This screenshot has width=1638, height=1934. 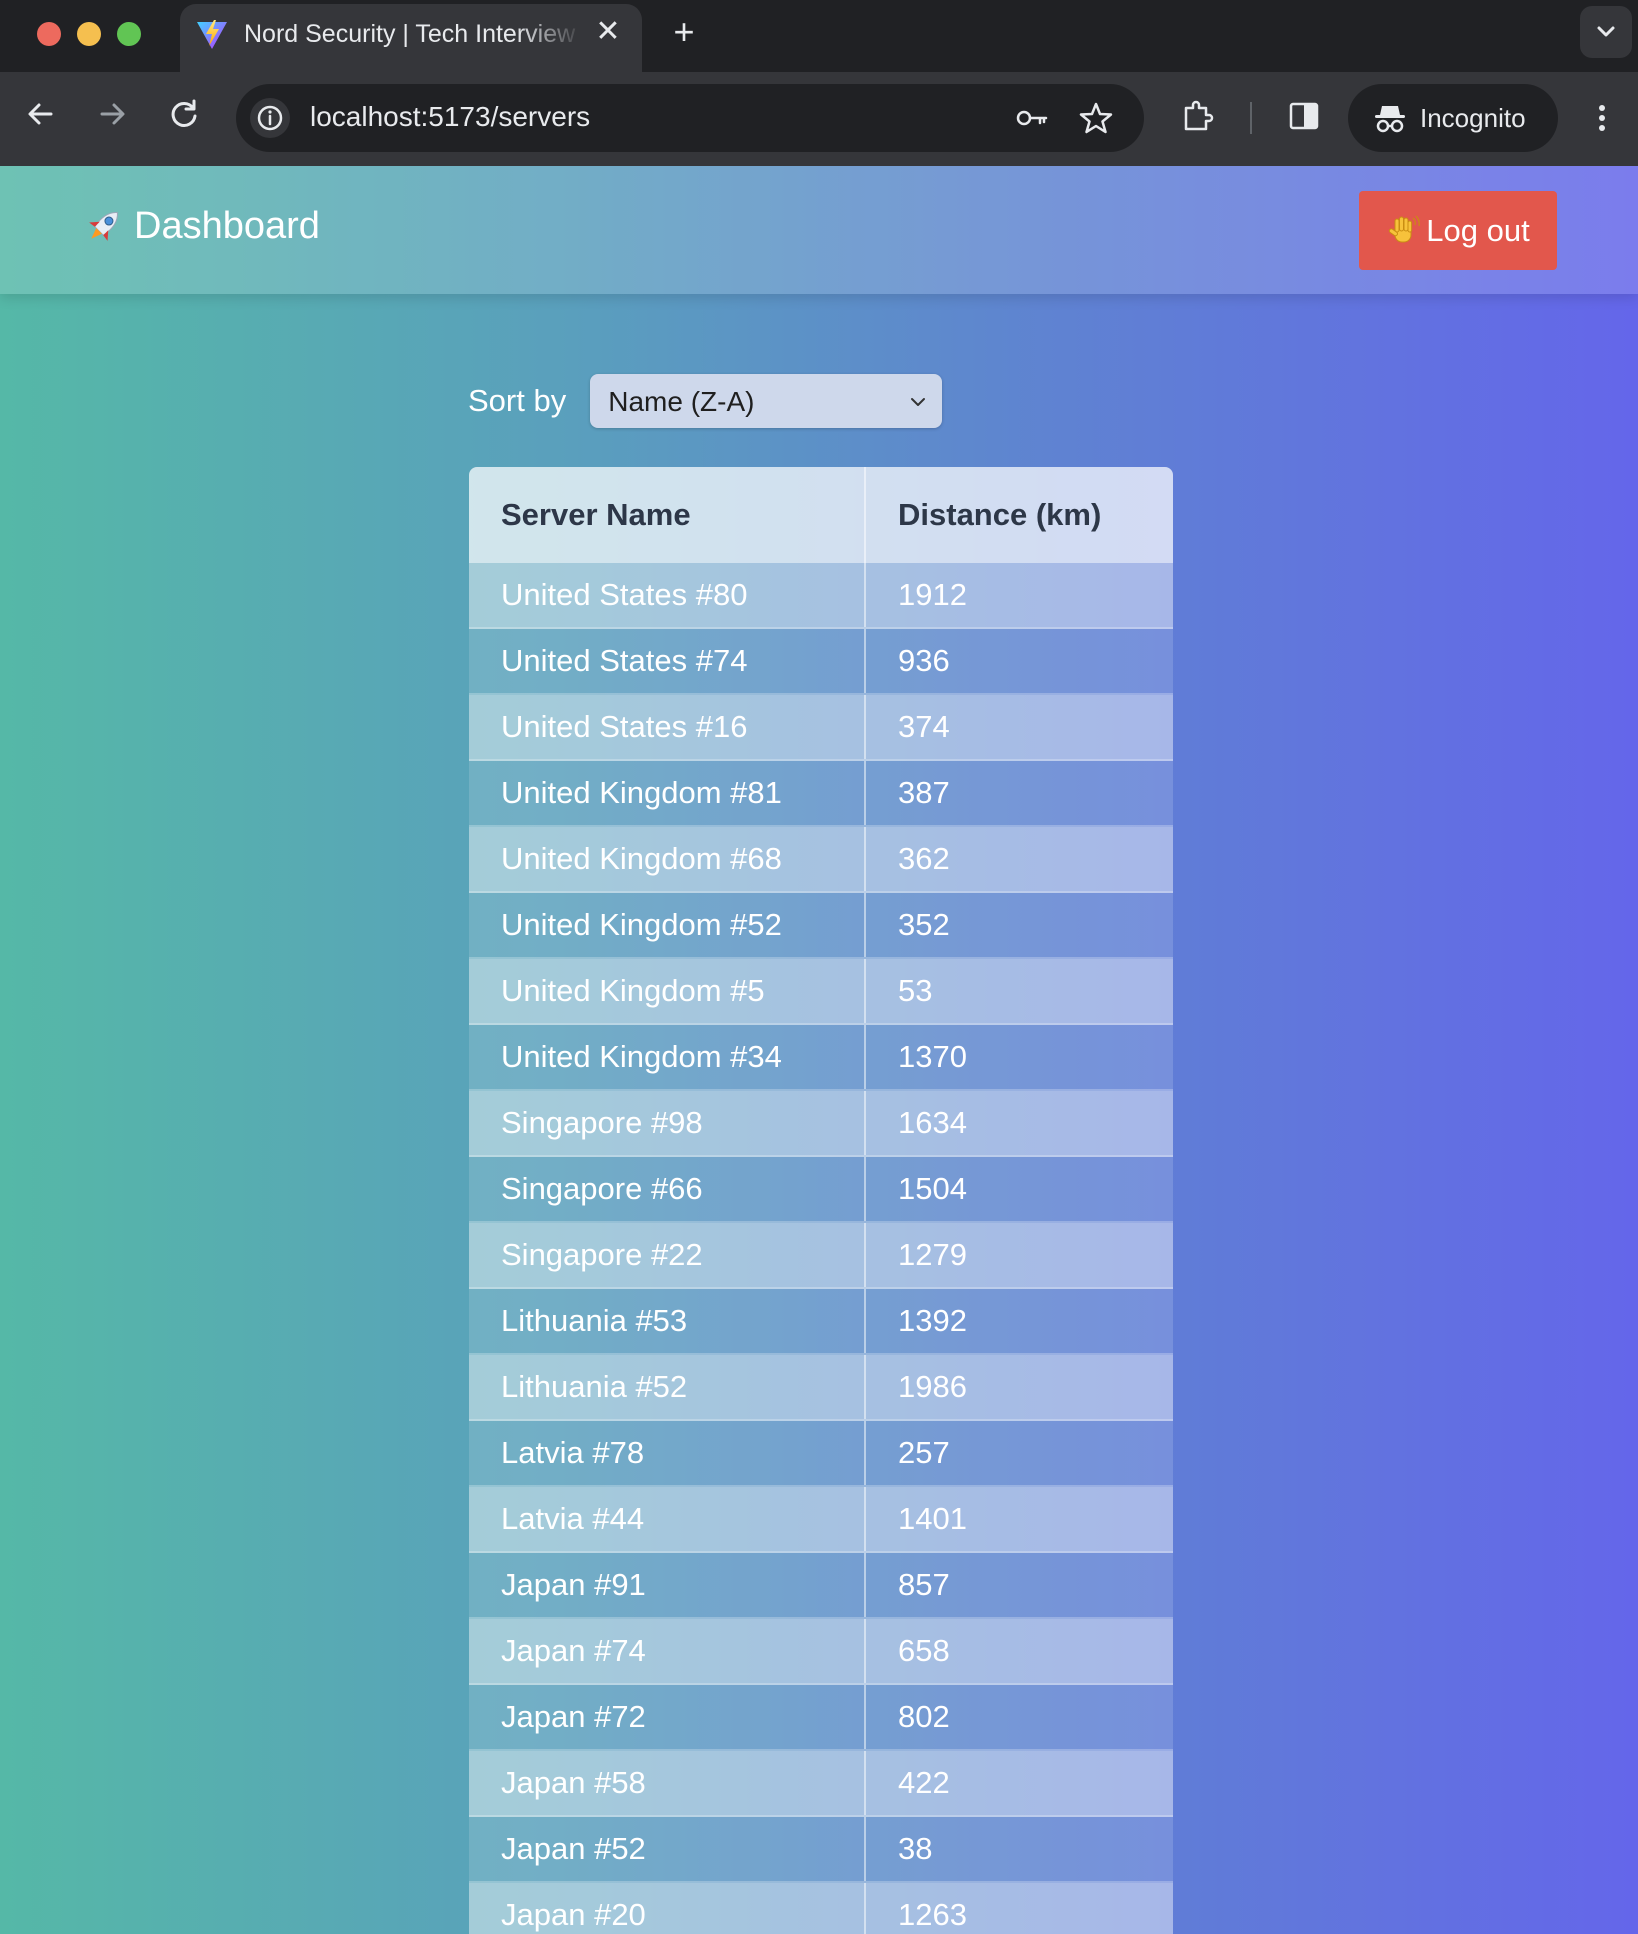 I want to click on brand-title: Dashboard, so click(x=227, y=225).